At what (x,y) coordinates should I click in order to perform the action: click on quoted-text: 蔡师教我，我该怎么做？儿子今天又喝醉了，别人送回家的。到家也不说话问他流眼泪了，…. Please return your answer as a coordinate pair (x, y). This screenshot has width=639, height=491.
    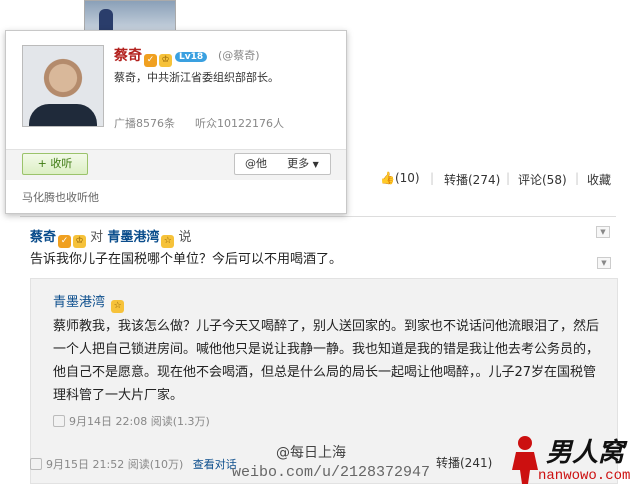
    Looking at the image, I should click on (326, 361).